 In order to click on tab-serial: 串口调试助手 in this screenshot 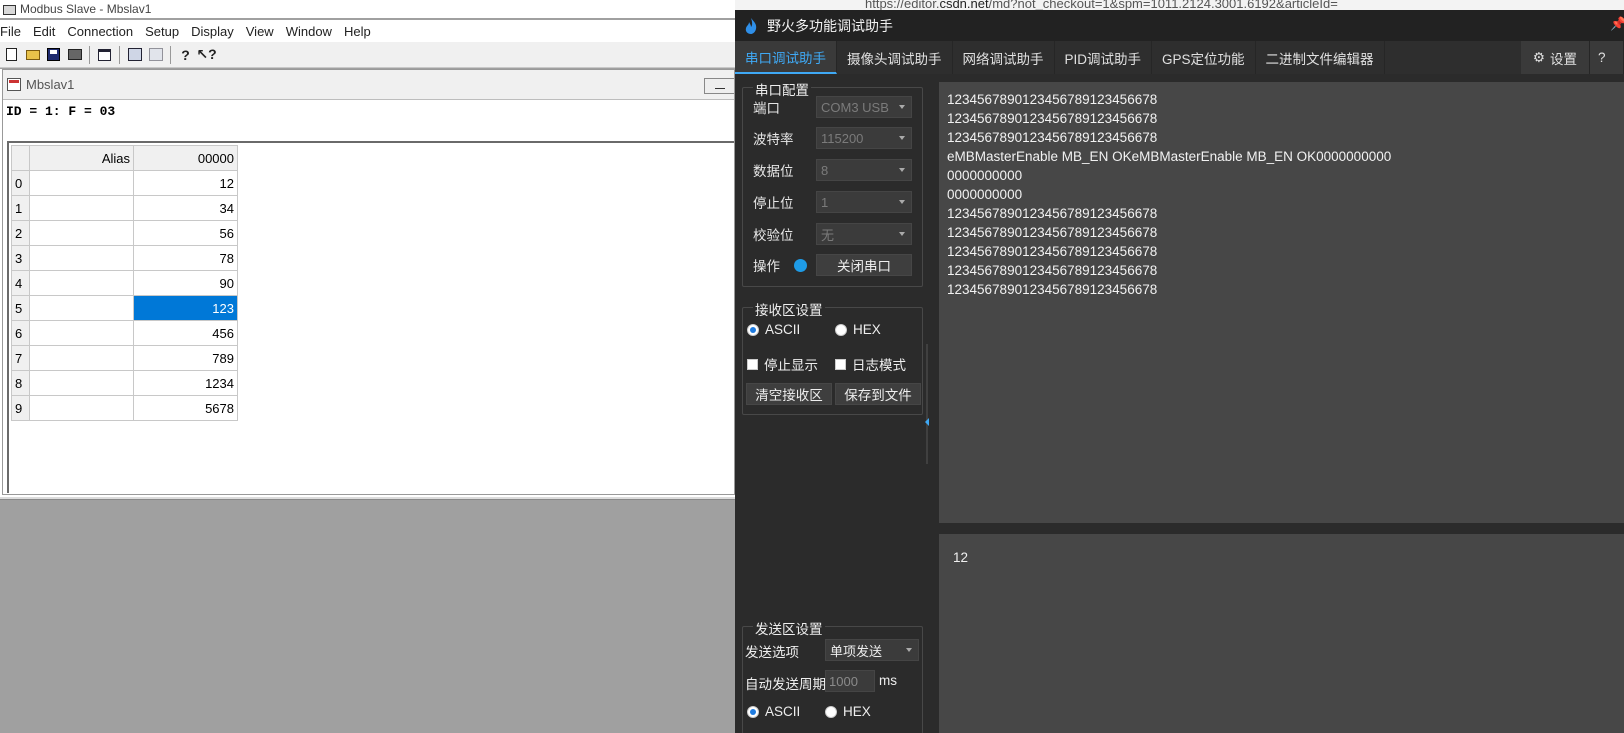, I will do `click(786, 57)`.